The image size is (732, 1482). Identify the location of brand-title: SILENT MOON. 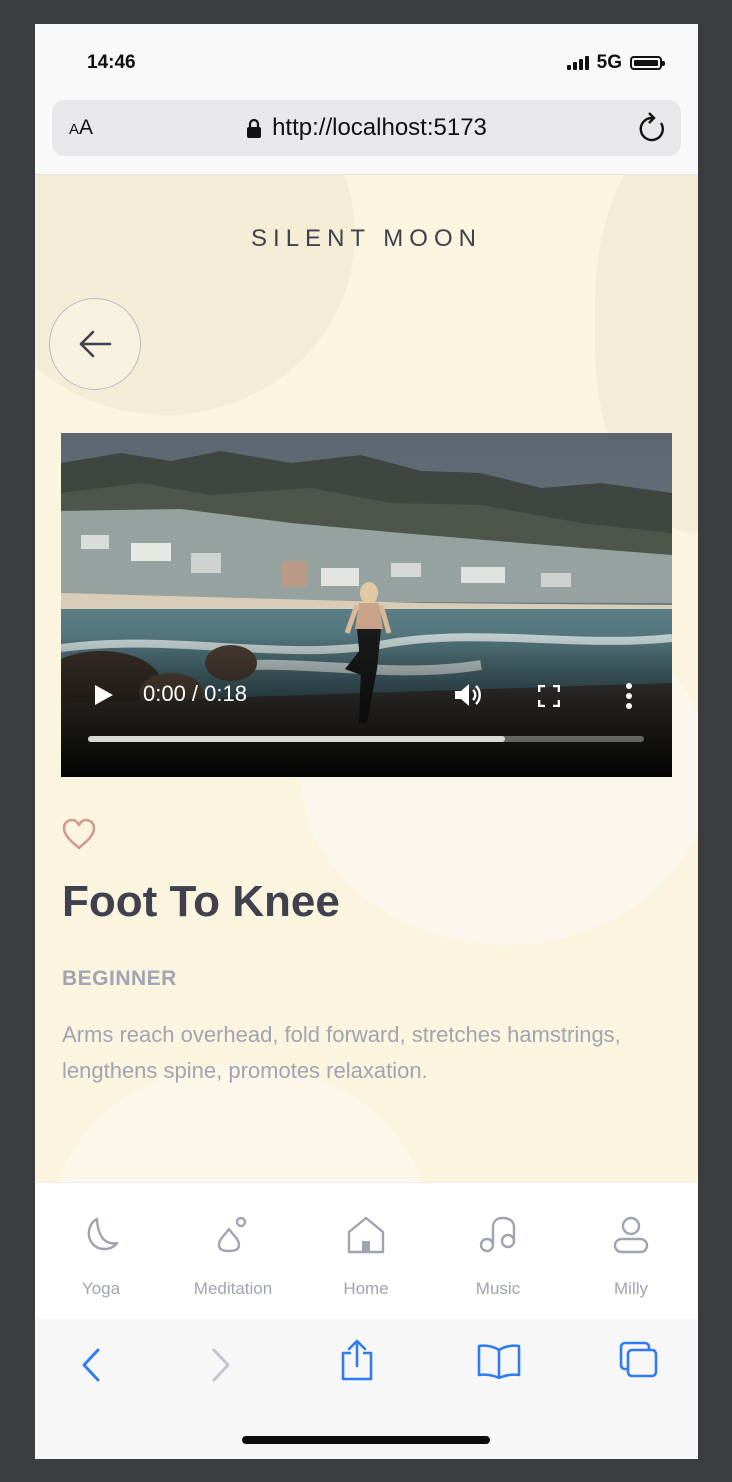
(366, 238).